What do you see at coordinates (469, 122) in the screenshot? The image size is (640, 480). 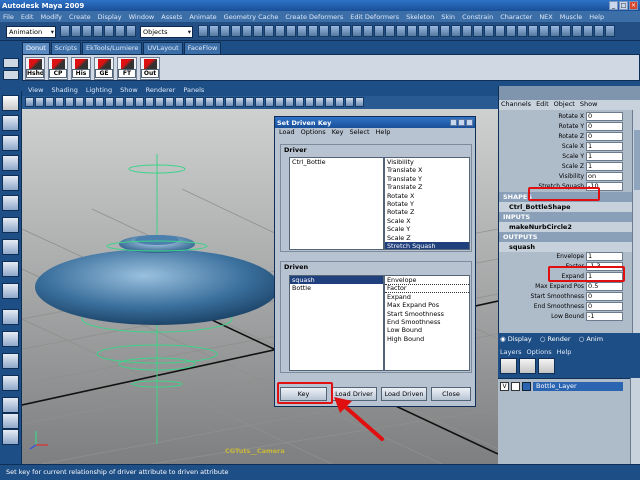 I see `dialog-close-icon` at bounding box center [469, 122].